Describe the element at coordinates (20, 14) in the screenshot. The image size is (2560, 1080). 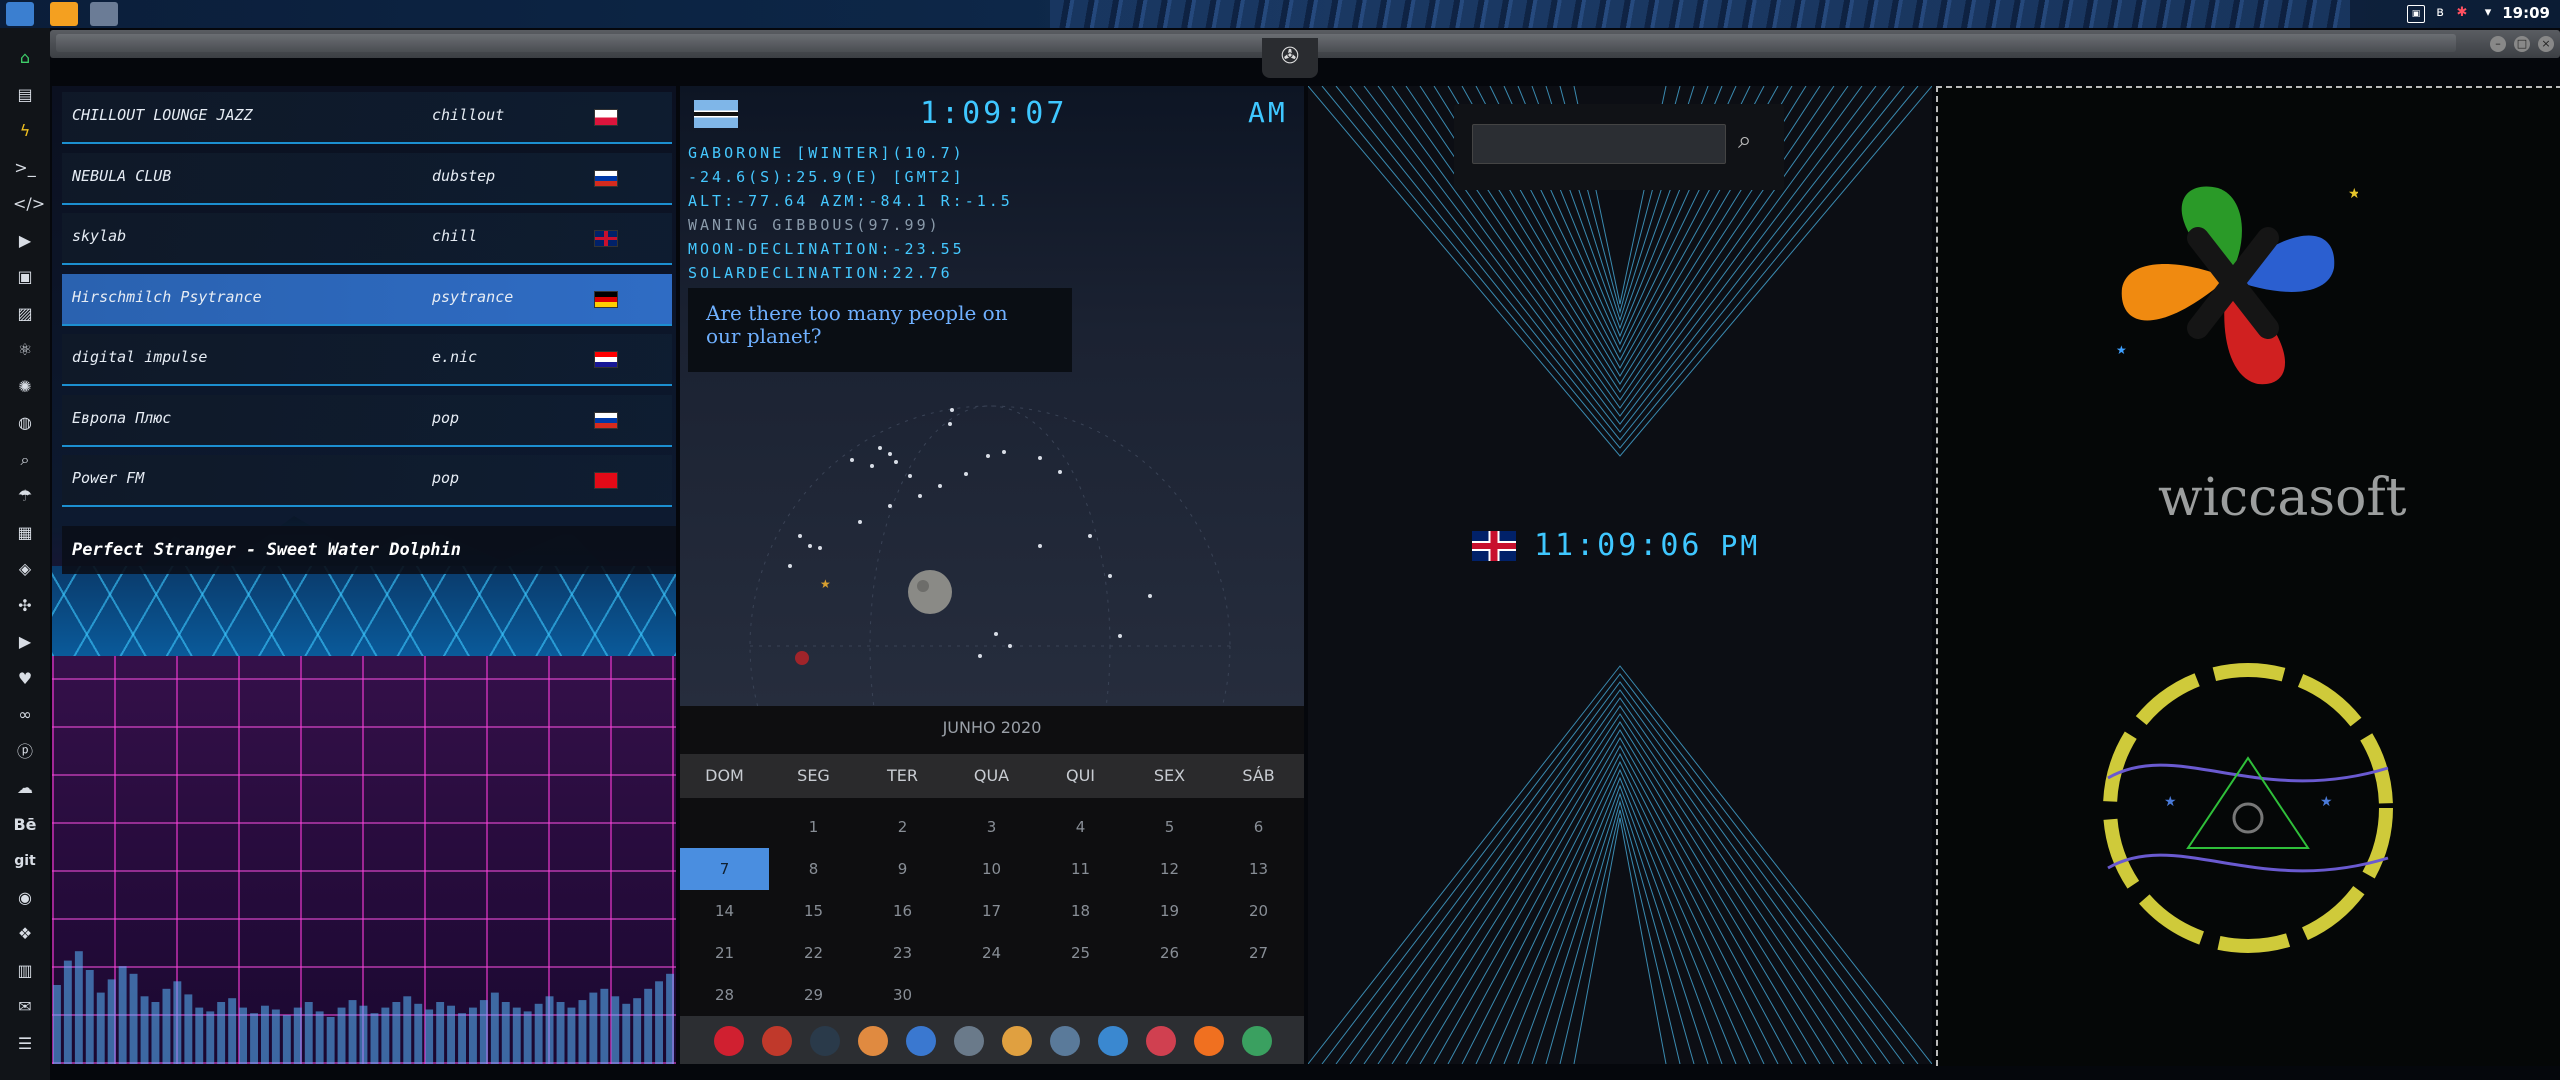
I see `file-manager-icon` at that location.